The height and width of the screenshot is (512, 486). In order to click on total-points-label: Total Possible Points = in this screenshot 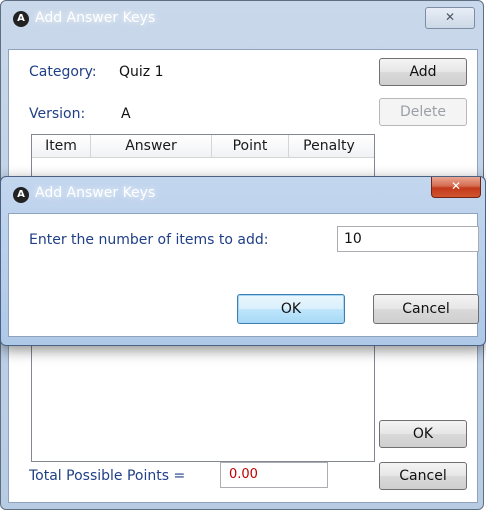, I will do `click(107, 476)`.